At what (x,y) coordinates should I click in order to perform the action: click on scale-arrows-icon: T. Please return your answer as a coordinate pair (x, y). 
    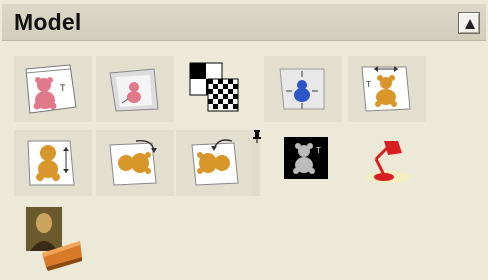
    Looking at the image, I should click on (386, 89).